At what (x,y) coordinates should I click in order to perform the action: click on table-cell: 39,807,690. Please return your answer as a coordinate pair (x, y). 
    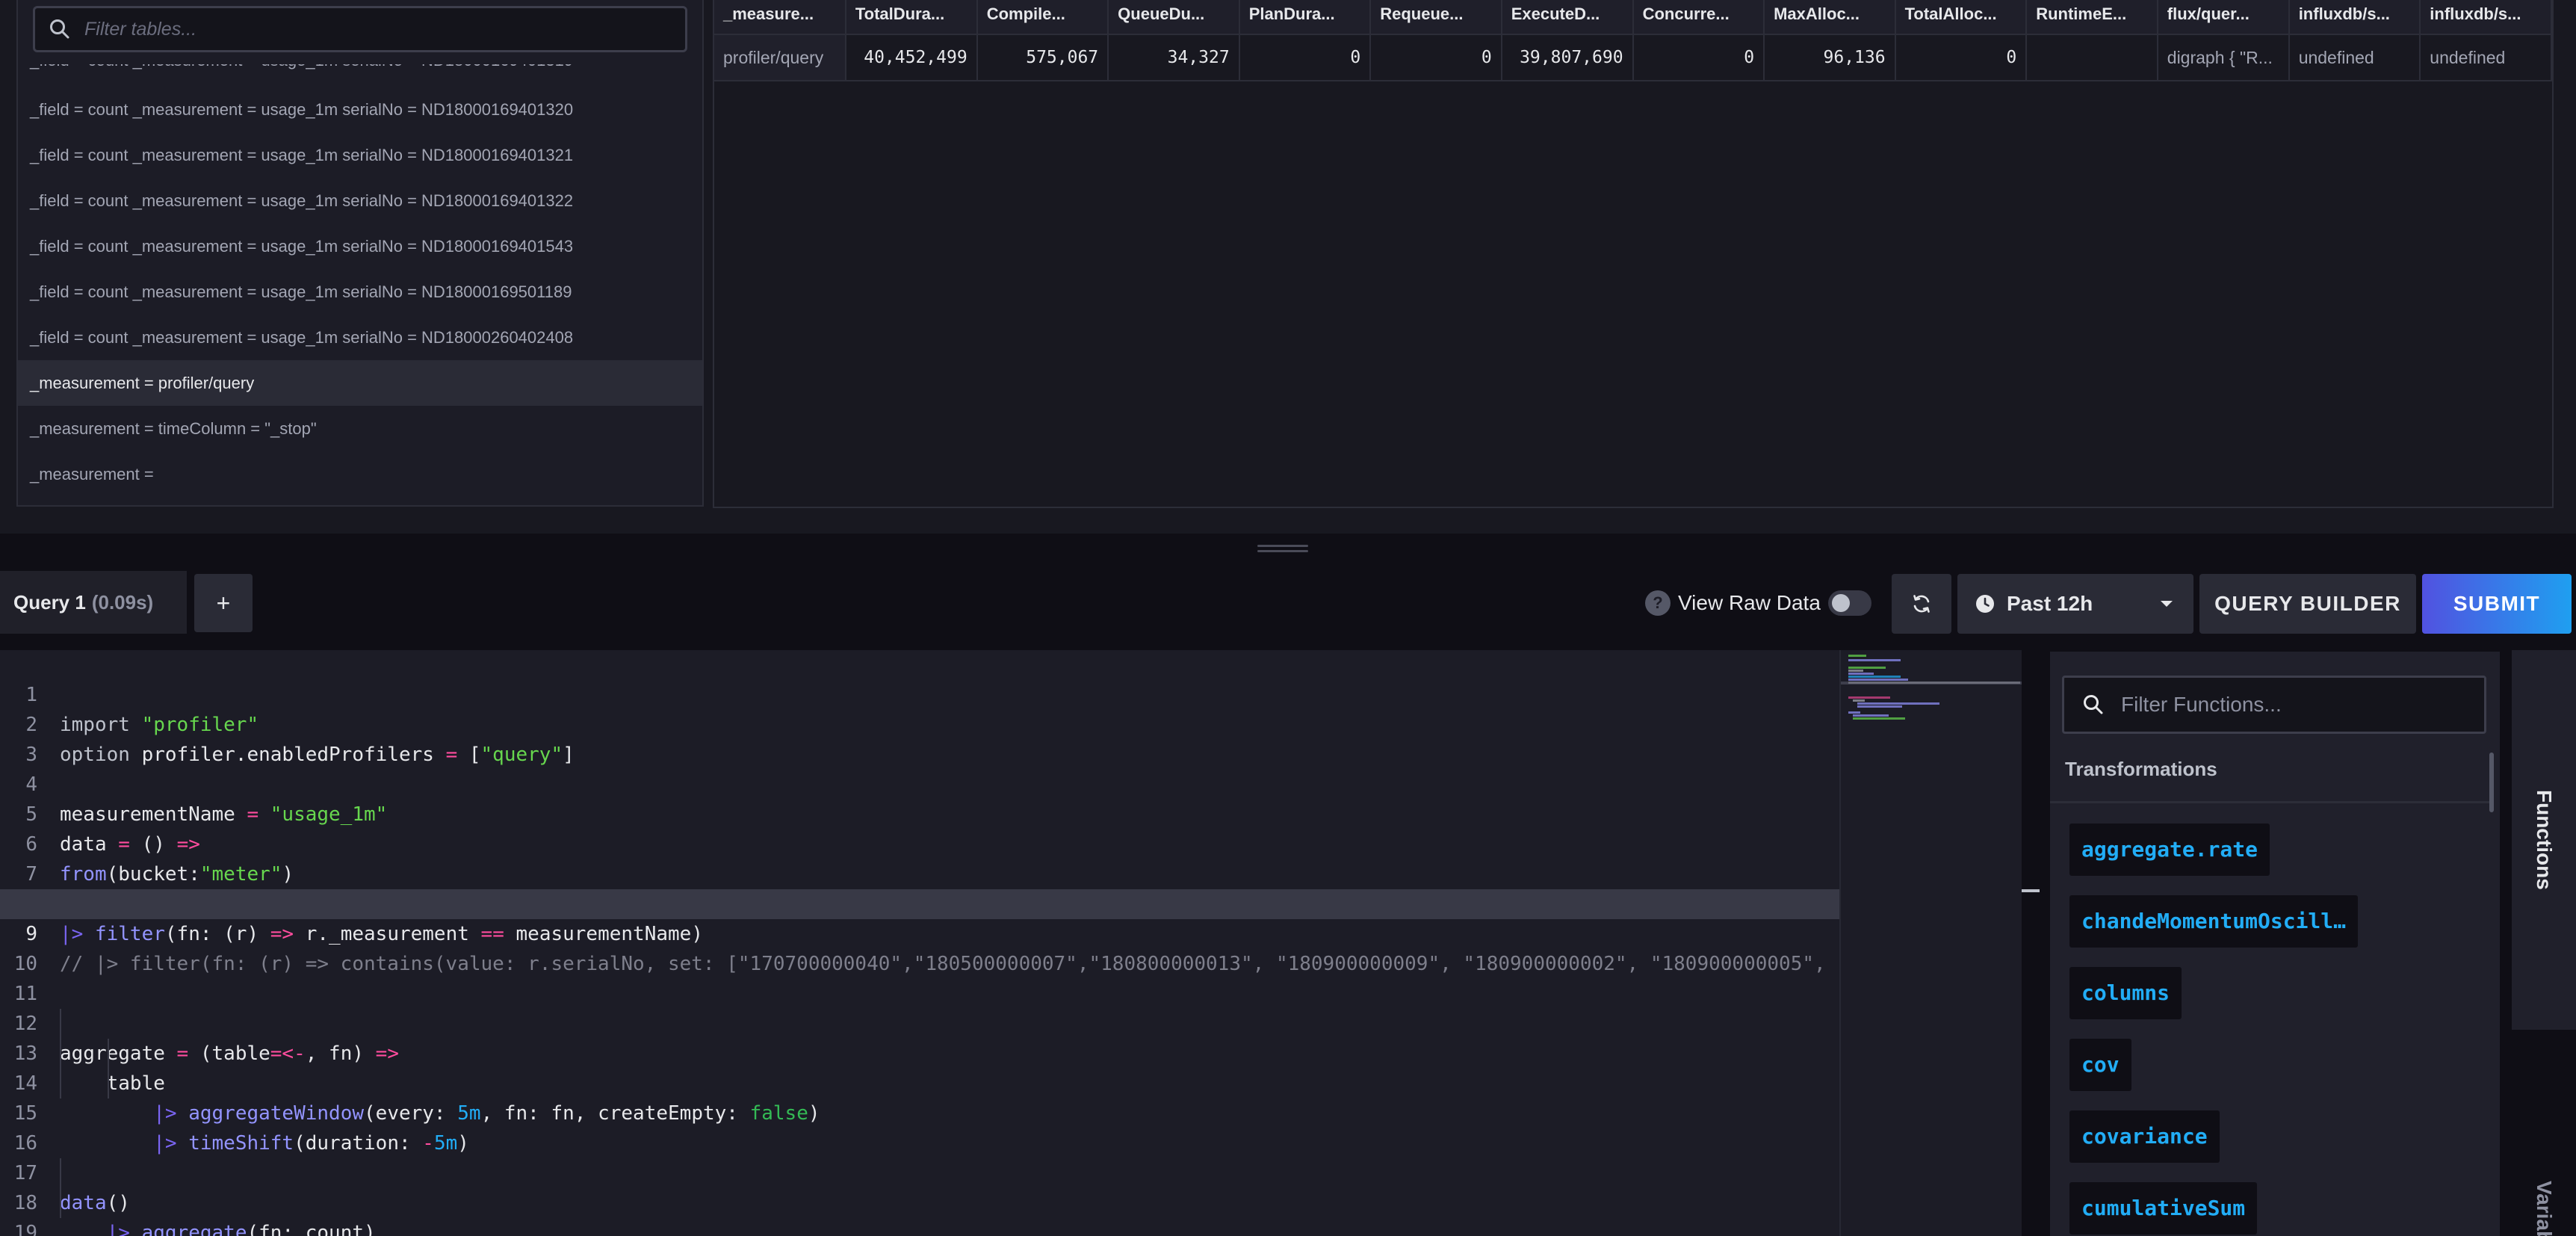
    Looking at the image, I should click on (1567, 57).